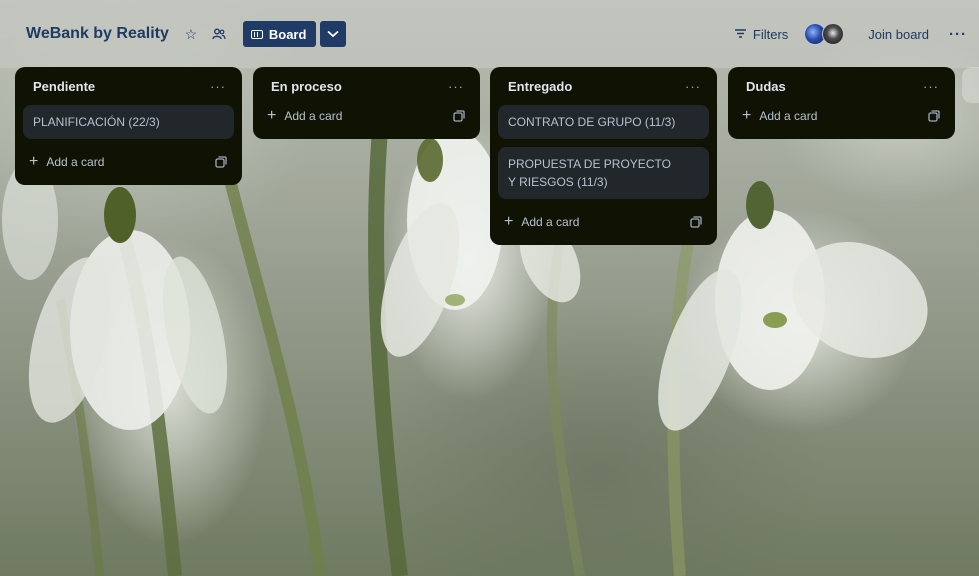 The height and width of the screenshot is (576, 979). I want to click on list-dudas: Dudas ··· + Add a card, so click(841, 103).